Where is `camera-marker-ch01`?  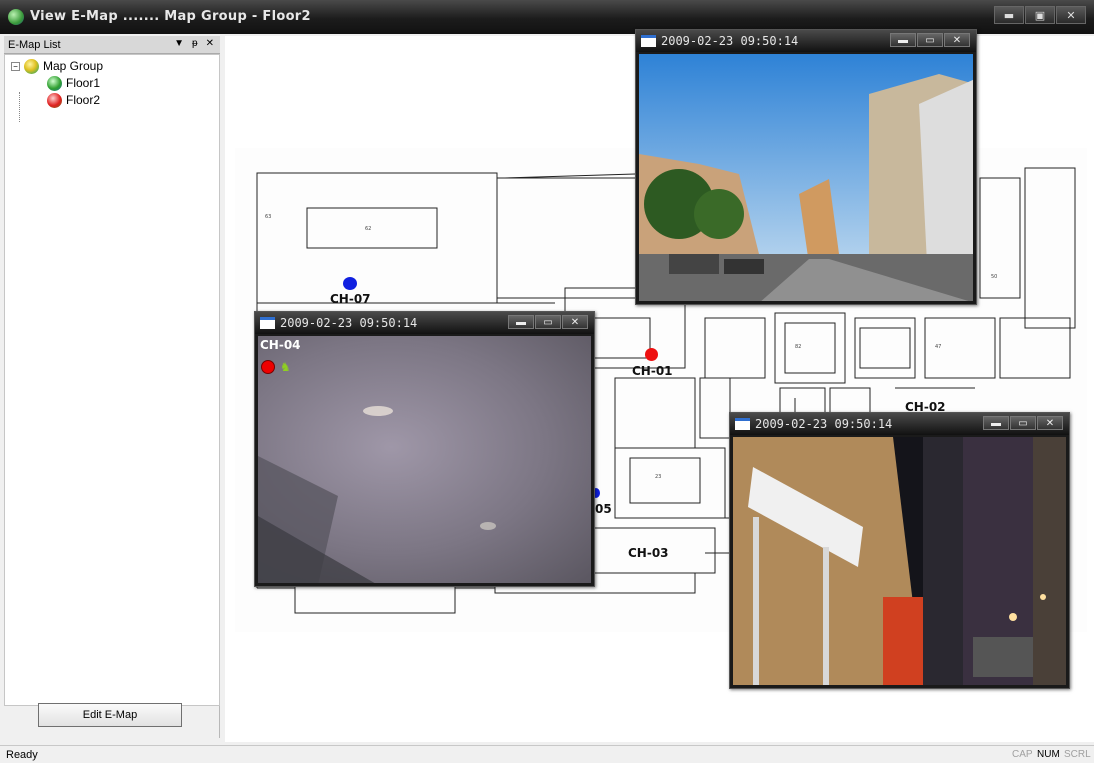 camera-marker-ch01 is located at coordinates (651, 354).